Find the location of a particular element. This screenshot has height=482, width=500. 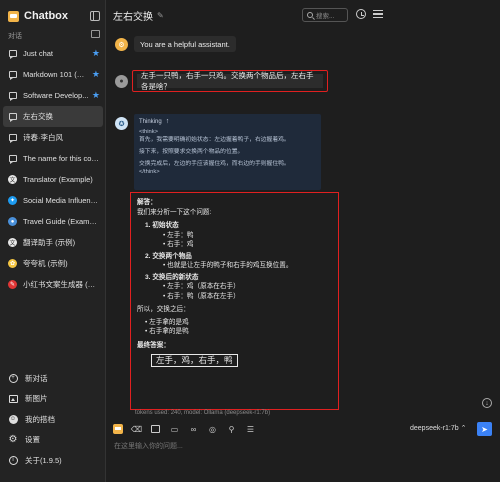

history-icon is located at coordinates (361, 14).